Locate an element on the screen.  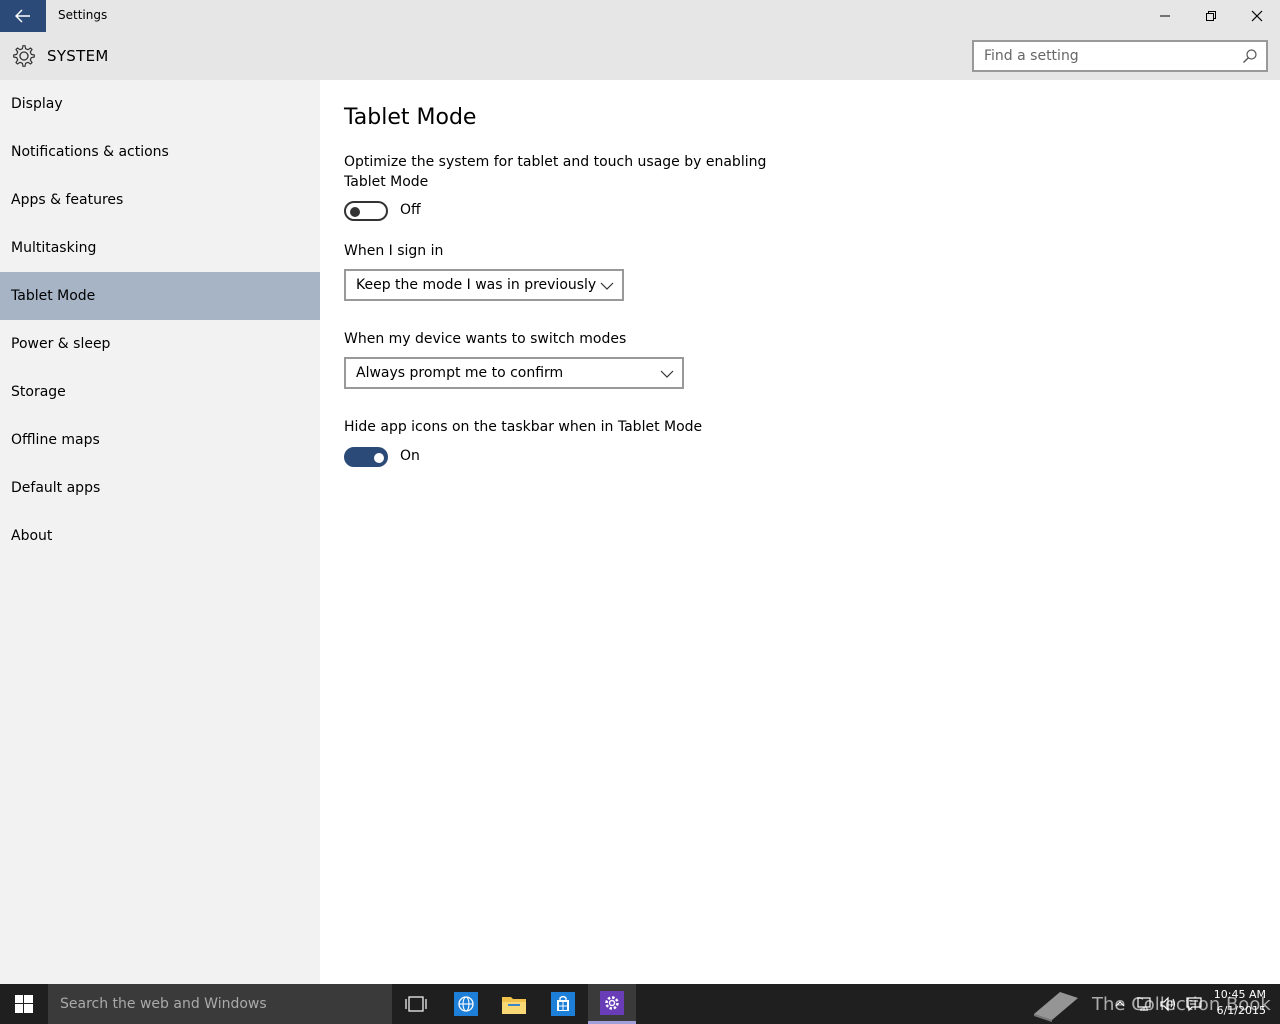
back-button is located at coordinates (23, 16).